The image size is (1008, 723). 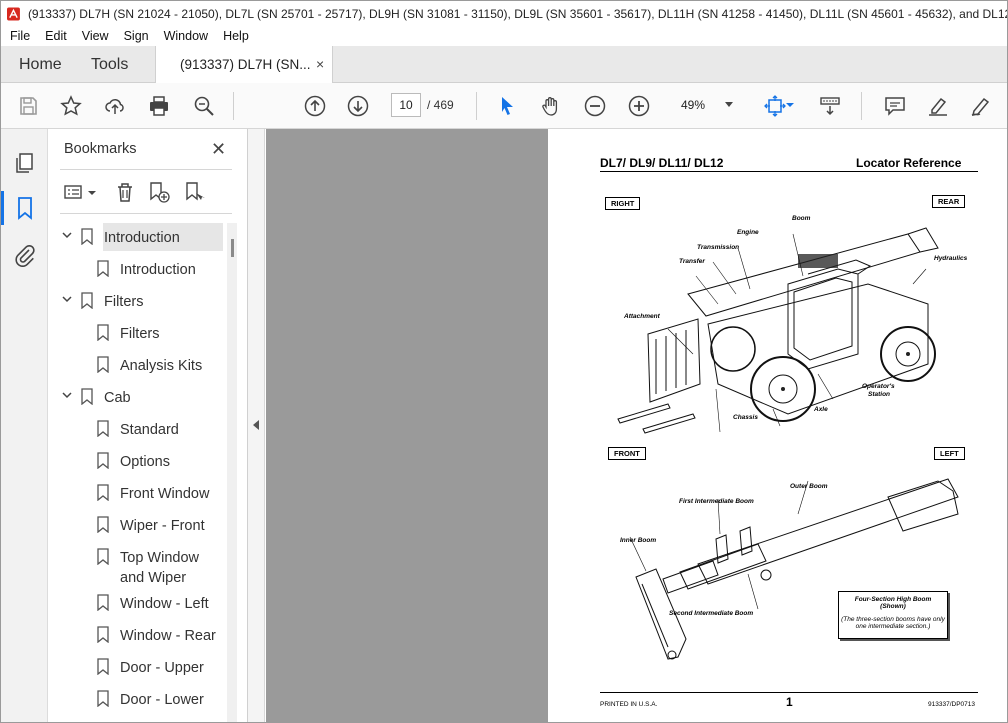 I want to click on bookmark-label: Top Window, so click(x=159, y=558).